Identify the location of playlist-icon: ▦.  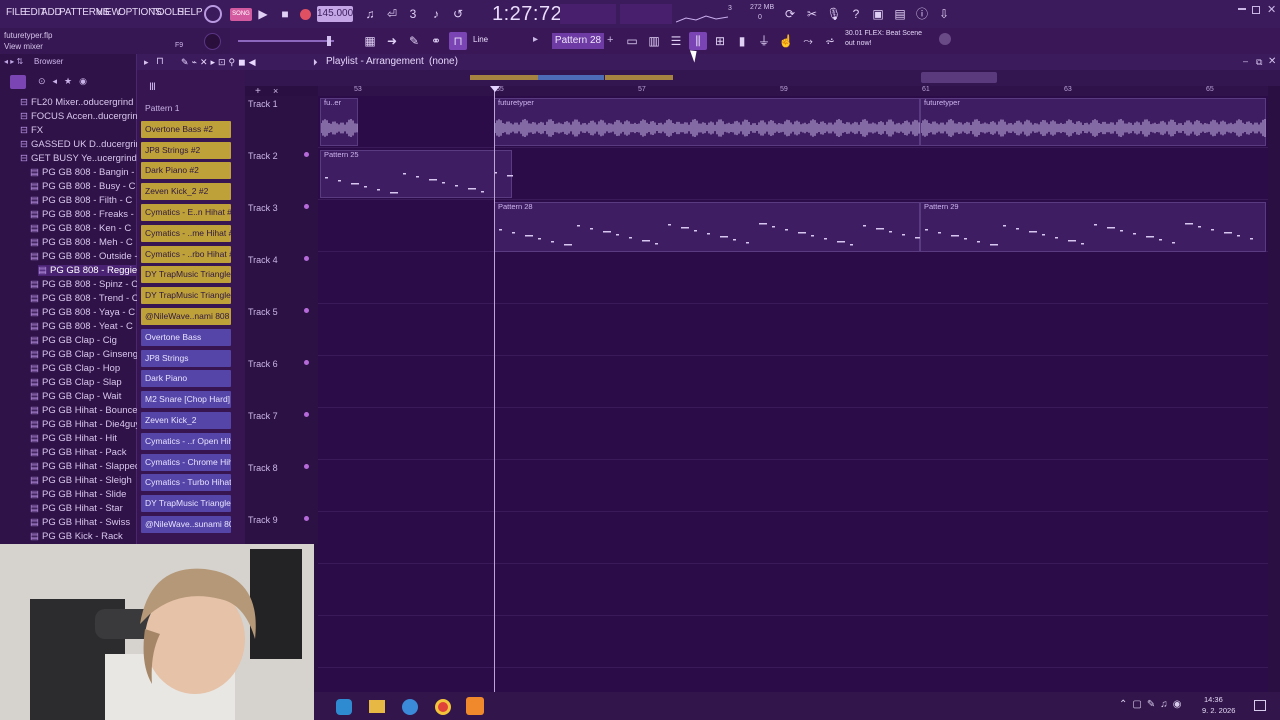
(370, 41).